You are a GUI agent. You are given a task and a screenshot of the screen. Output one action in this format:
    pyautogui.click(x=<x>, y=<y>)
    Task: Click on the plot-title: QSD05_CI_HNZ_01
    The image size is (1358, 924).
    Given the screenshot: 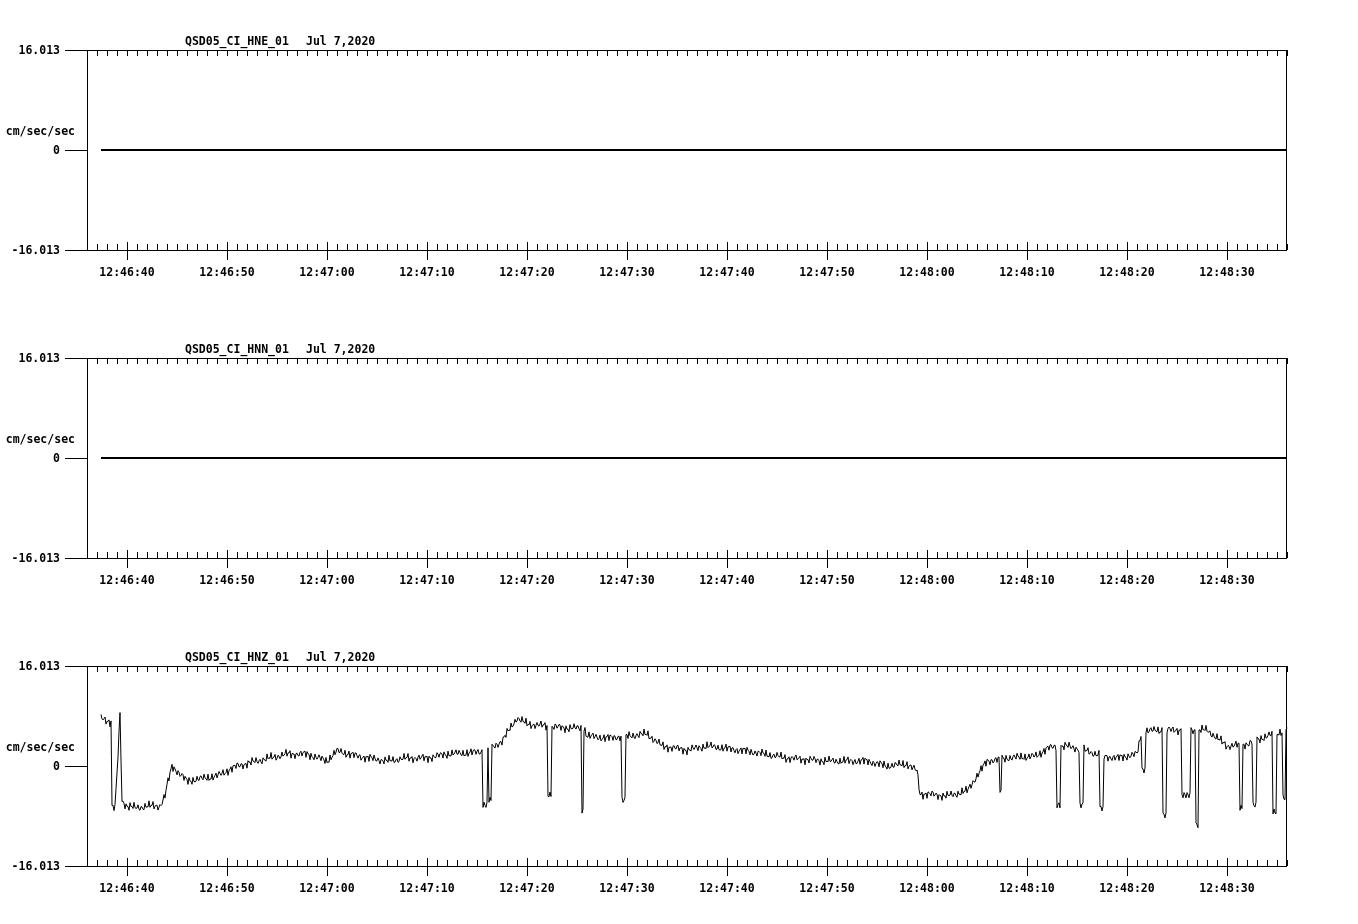 What is the action you would take?
    pyautogui.click(x=237, y=657)
    